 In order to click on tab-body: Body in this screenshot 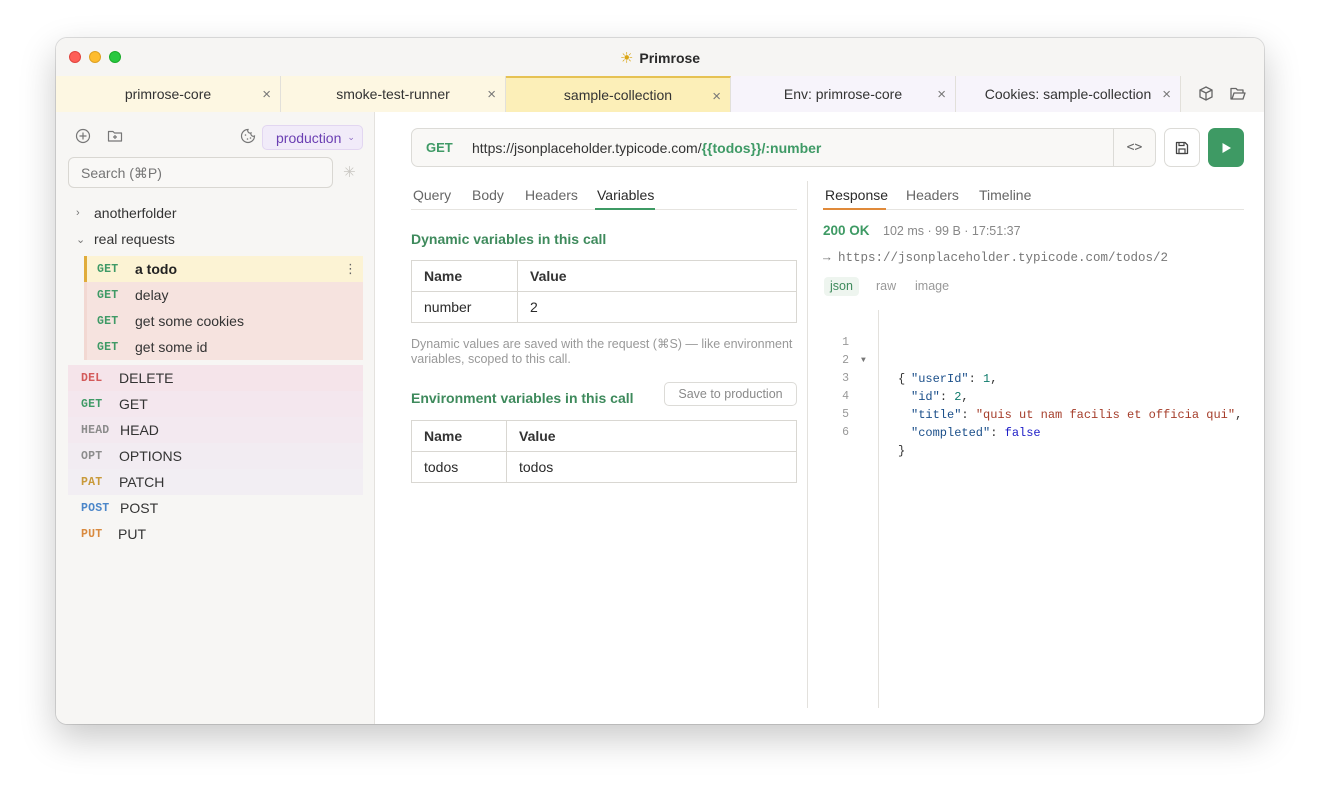, I will do `click(488, 195)`.